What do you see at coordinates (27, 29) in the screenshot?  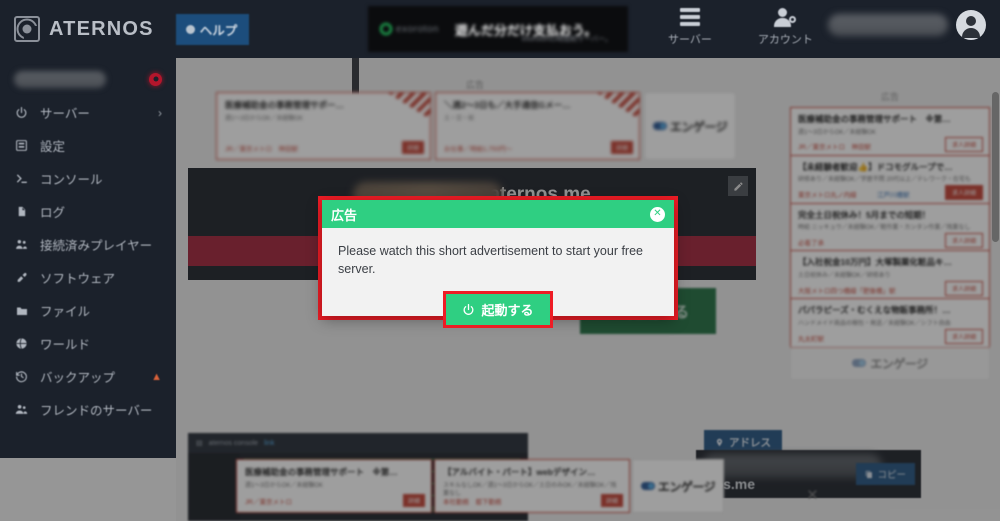 I see `aternos-logo-icon` at bounding box center [27, 29].